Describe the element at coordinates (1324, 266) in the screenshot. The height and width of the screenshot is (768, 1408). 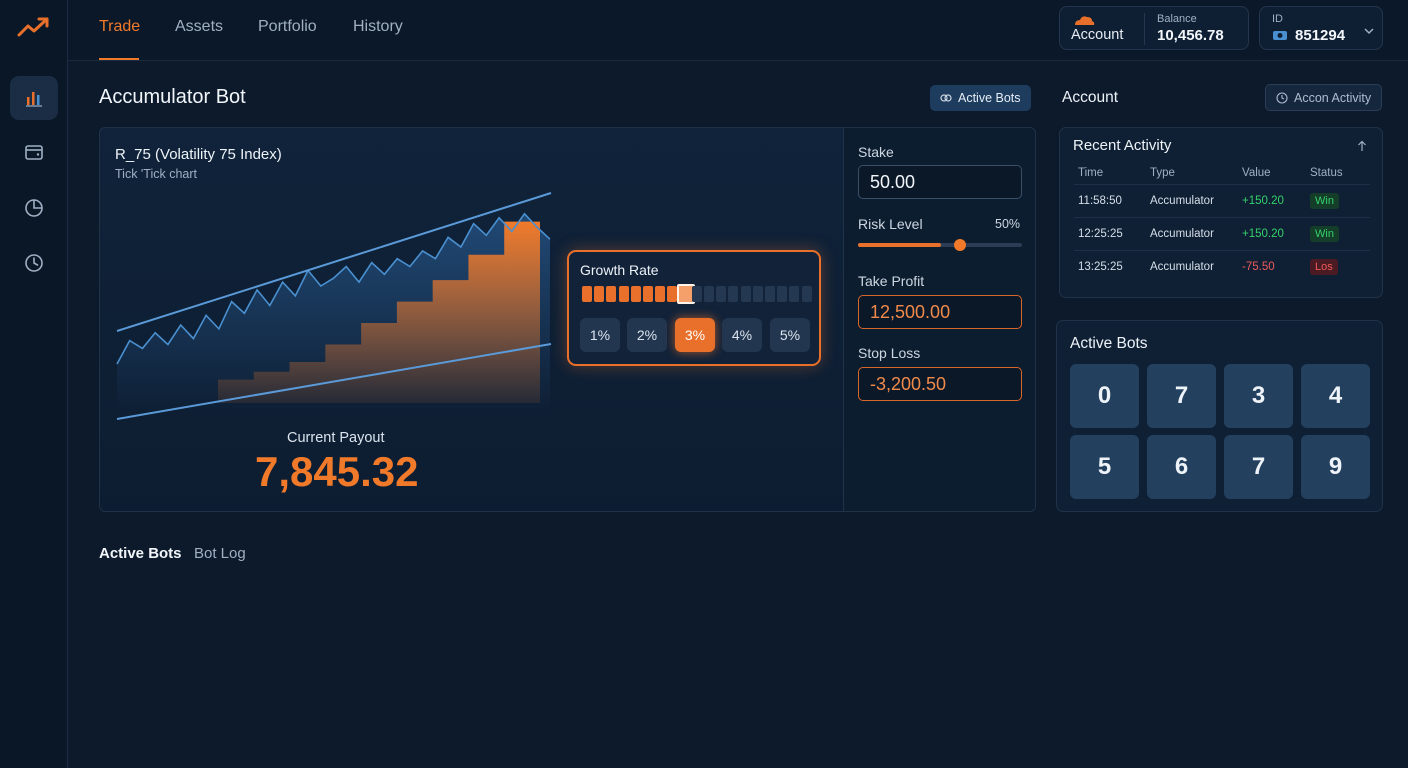
I see `status-badge: Los` at that location.